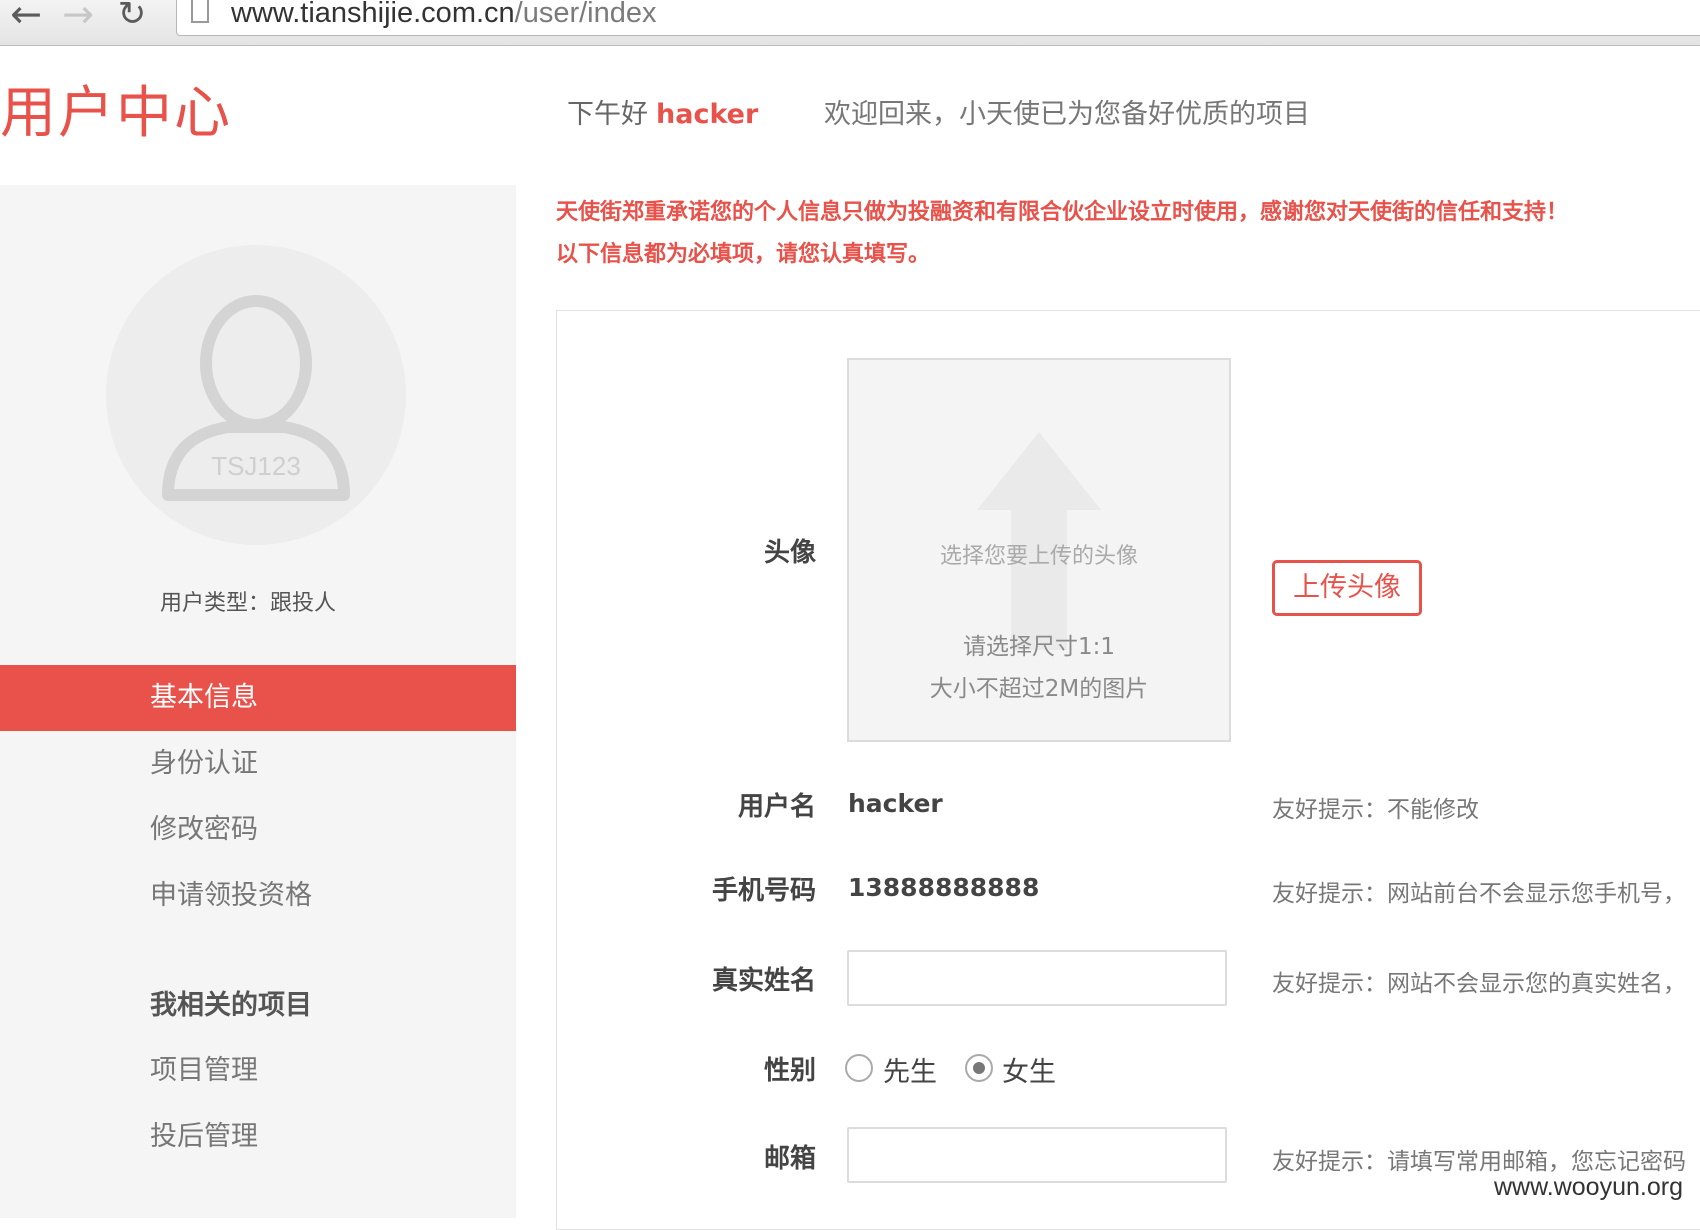 The width and height of the screenshot is (1700, 1230). I want to click on section-heading-my-projects: 我相关的项目, so click(231, 1005).